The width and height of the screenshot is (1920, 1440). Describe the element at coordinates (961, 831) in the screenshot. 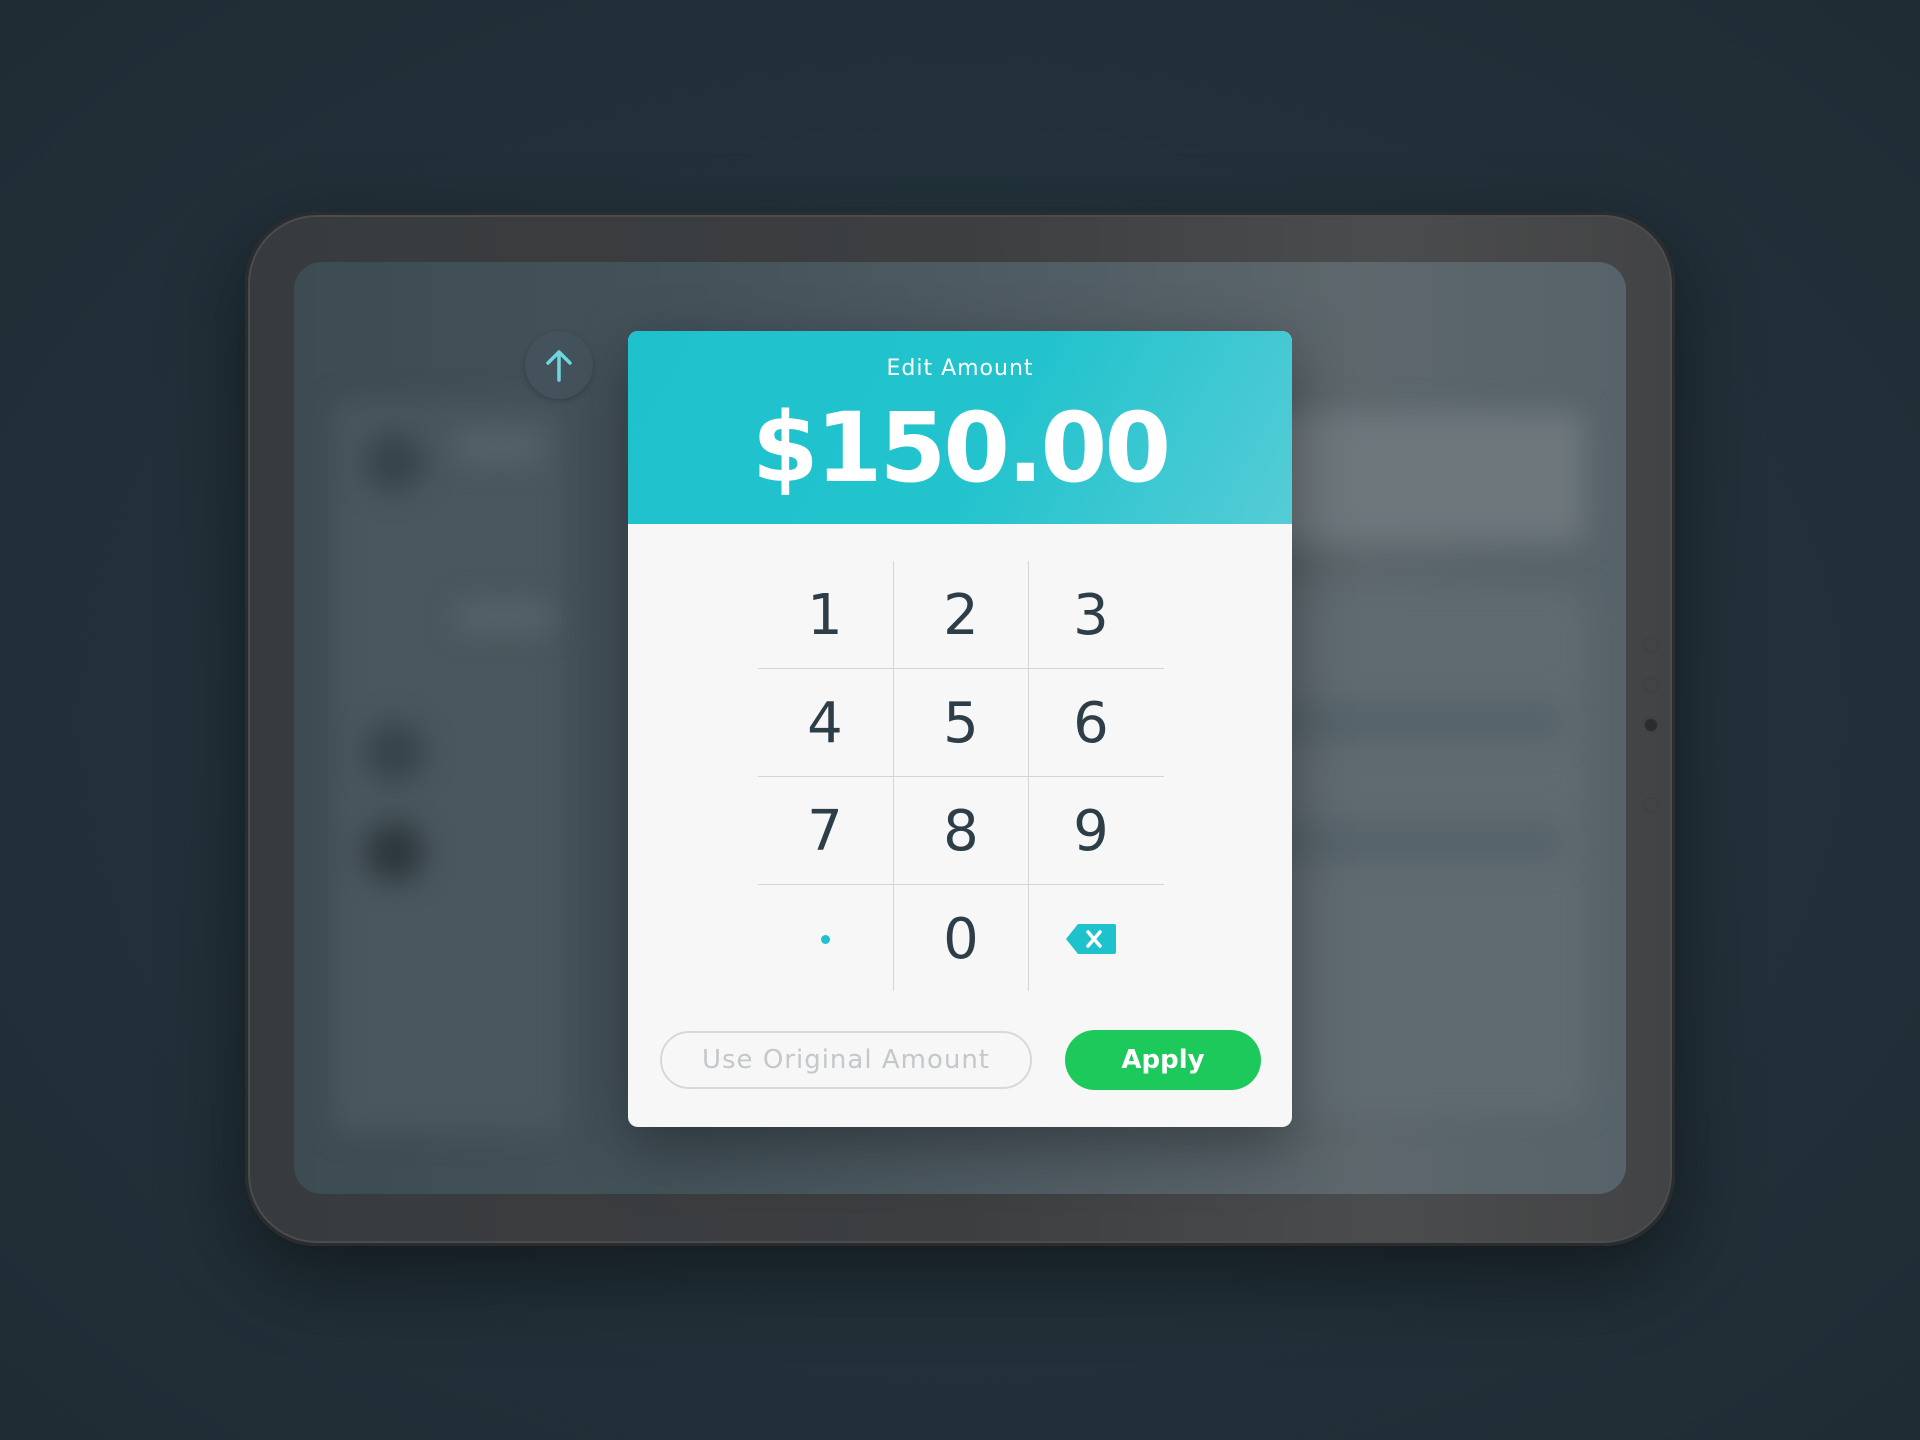

I see `key-8: 8` at that location.